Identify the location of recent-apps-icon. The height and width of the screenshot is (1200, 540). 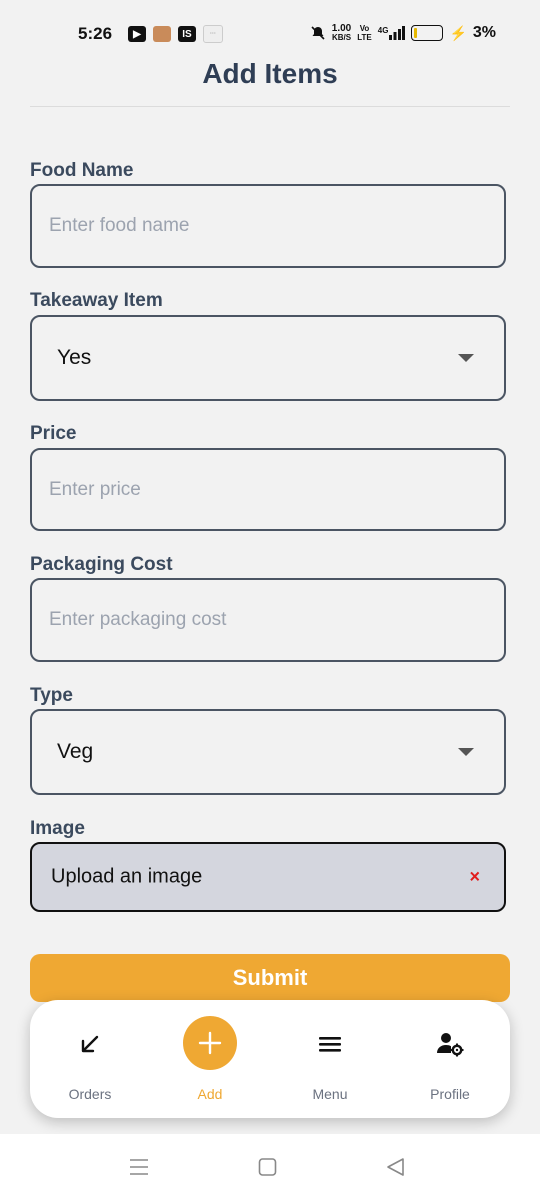
(139, 1169).